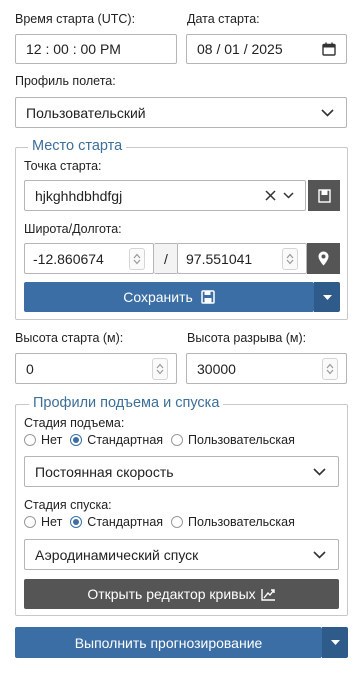  What do you see at coordinates (52, 440) in the screenshot?
I see `ascent-option-none-label: Нет` at bounding box center [52, 440].